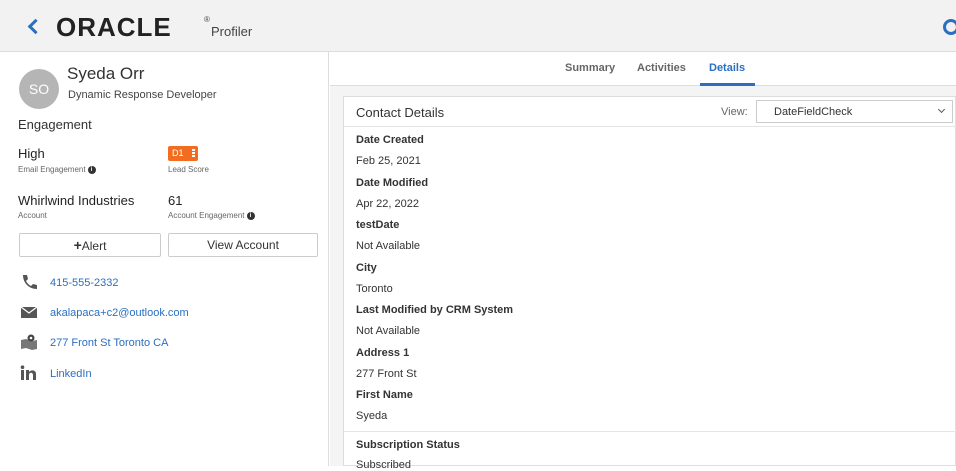 The width and height of the screenshot is (956, 471). Describe the element at coordinates (727, 84) in the screenshot. I see `active-tab-indicator` at that location.